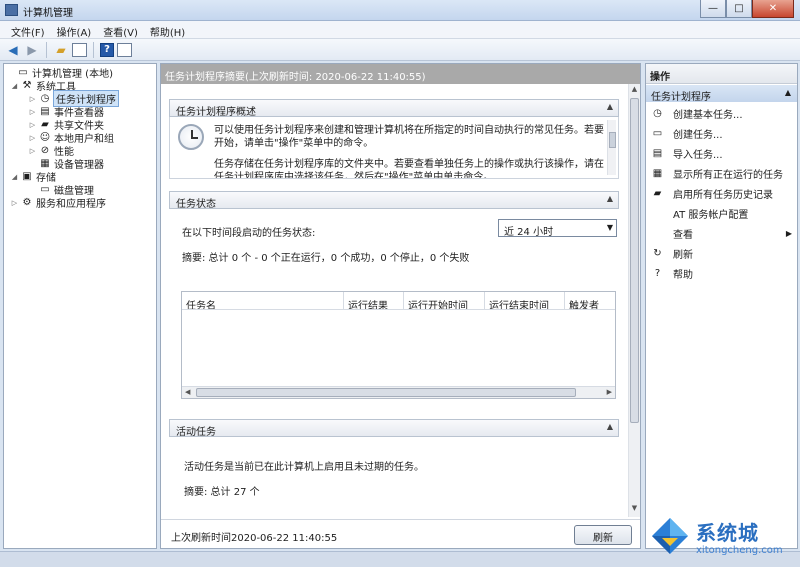  Describe the element at coordinates (394, 428) in the screenshot. I see `active-section-header: 活动任务 ▲` at that location.